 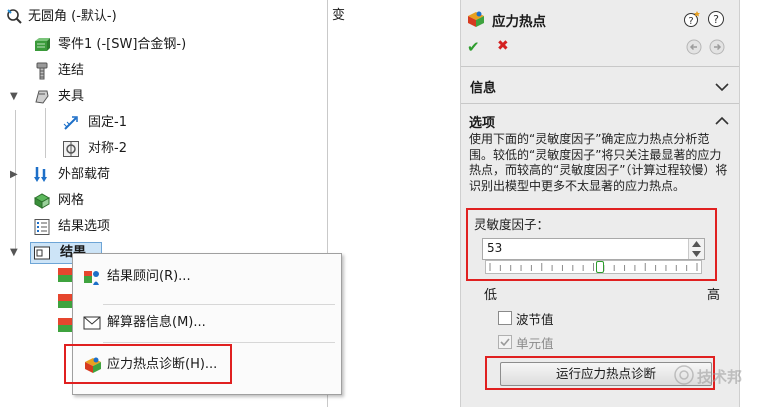 What do you see at coordinates (483, 88) in the screenshot?
I see `section-info-label: 信息` at bounding box center [483, 88].